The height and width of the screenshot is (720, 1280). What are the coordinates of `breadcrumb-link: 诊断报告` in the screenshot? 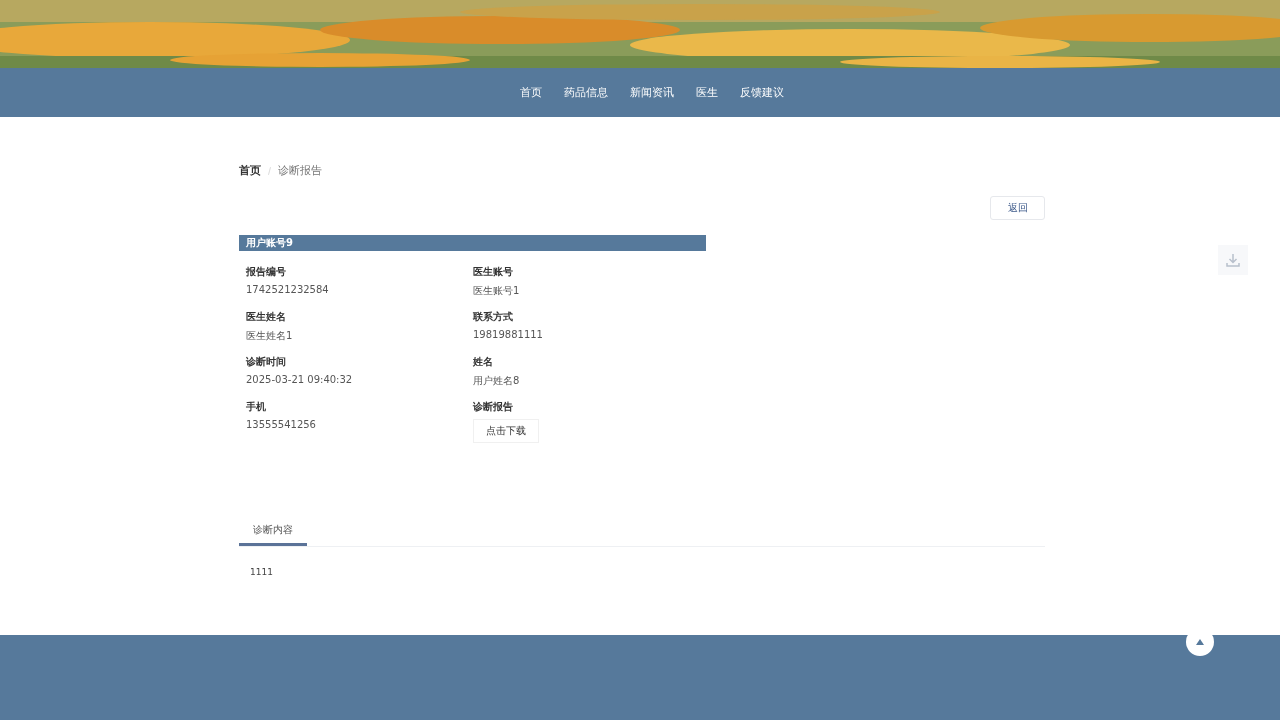 It's located at (300, 170).